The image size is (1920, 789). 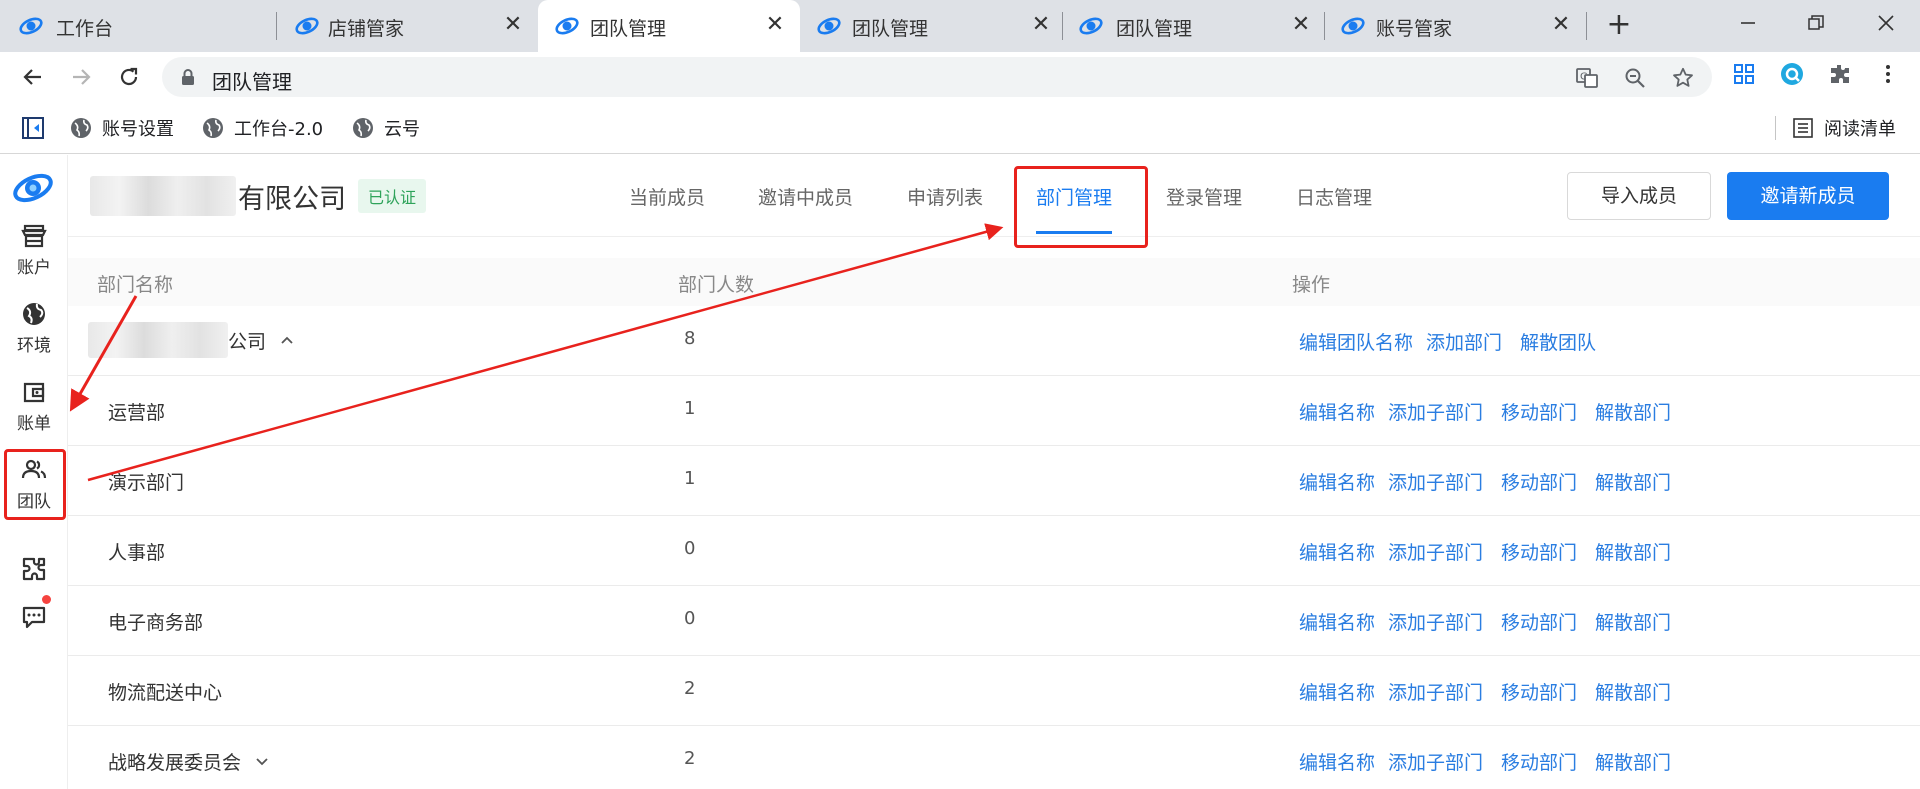 What do you see at coordinates (146, 481) in the screenshot?
I see `department-name: 演示部门` at bounding box center [146, 481].